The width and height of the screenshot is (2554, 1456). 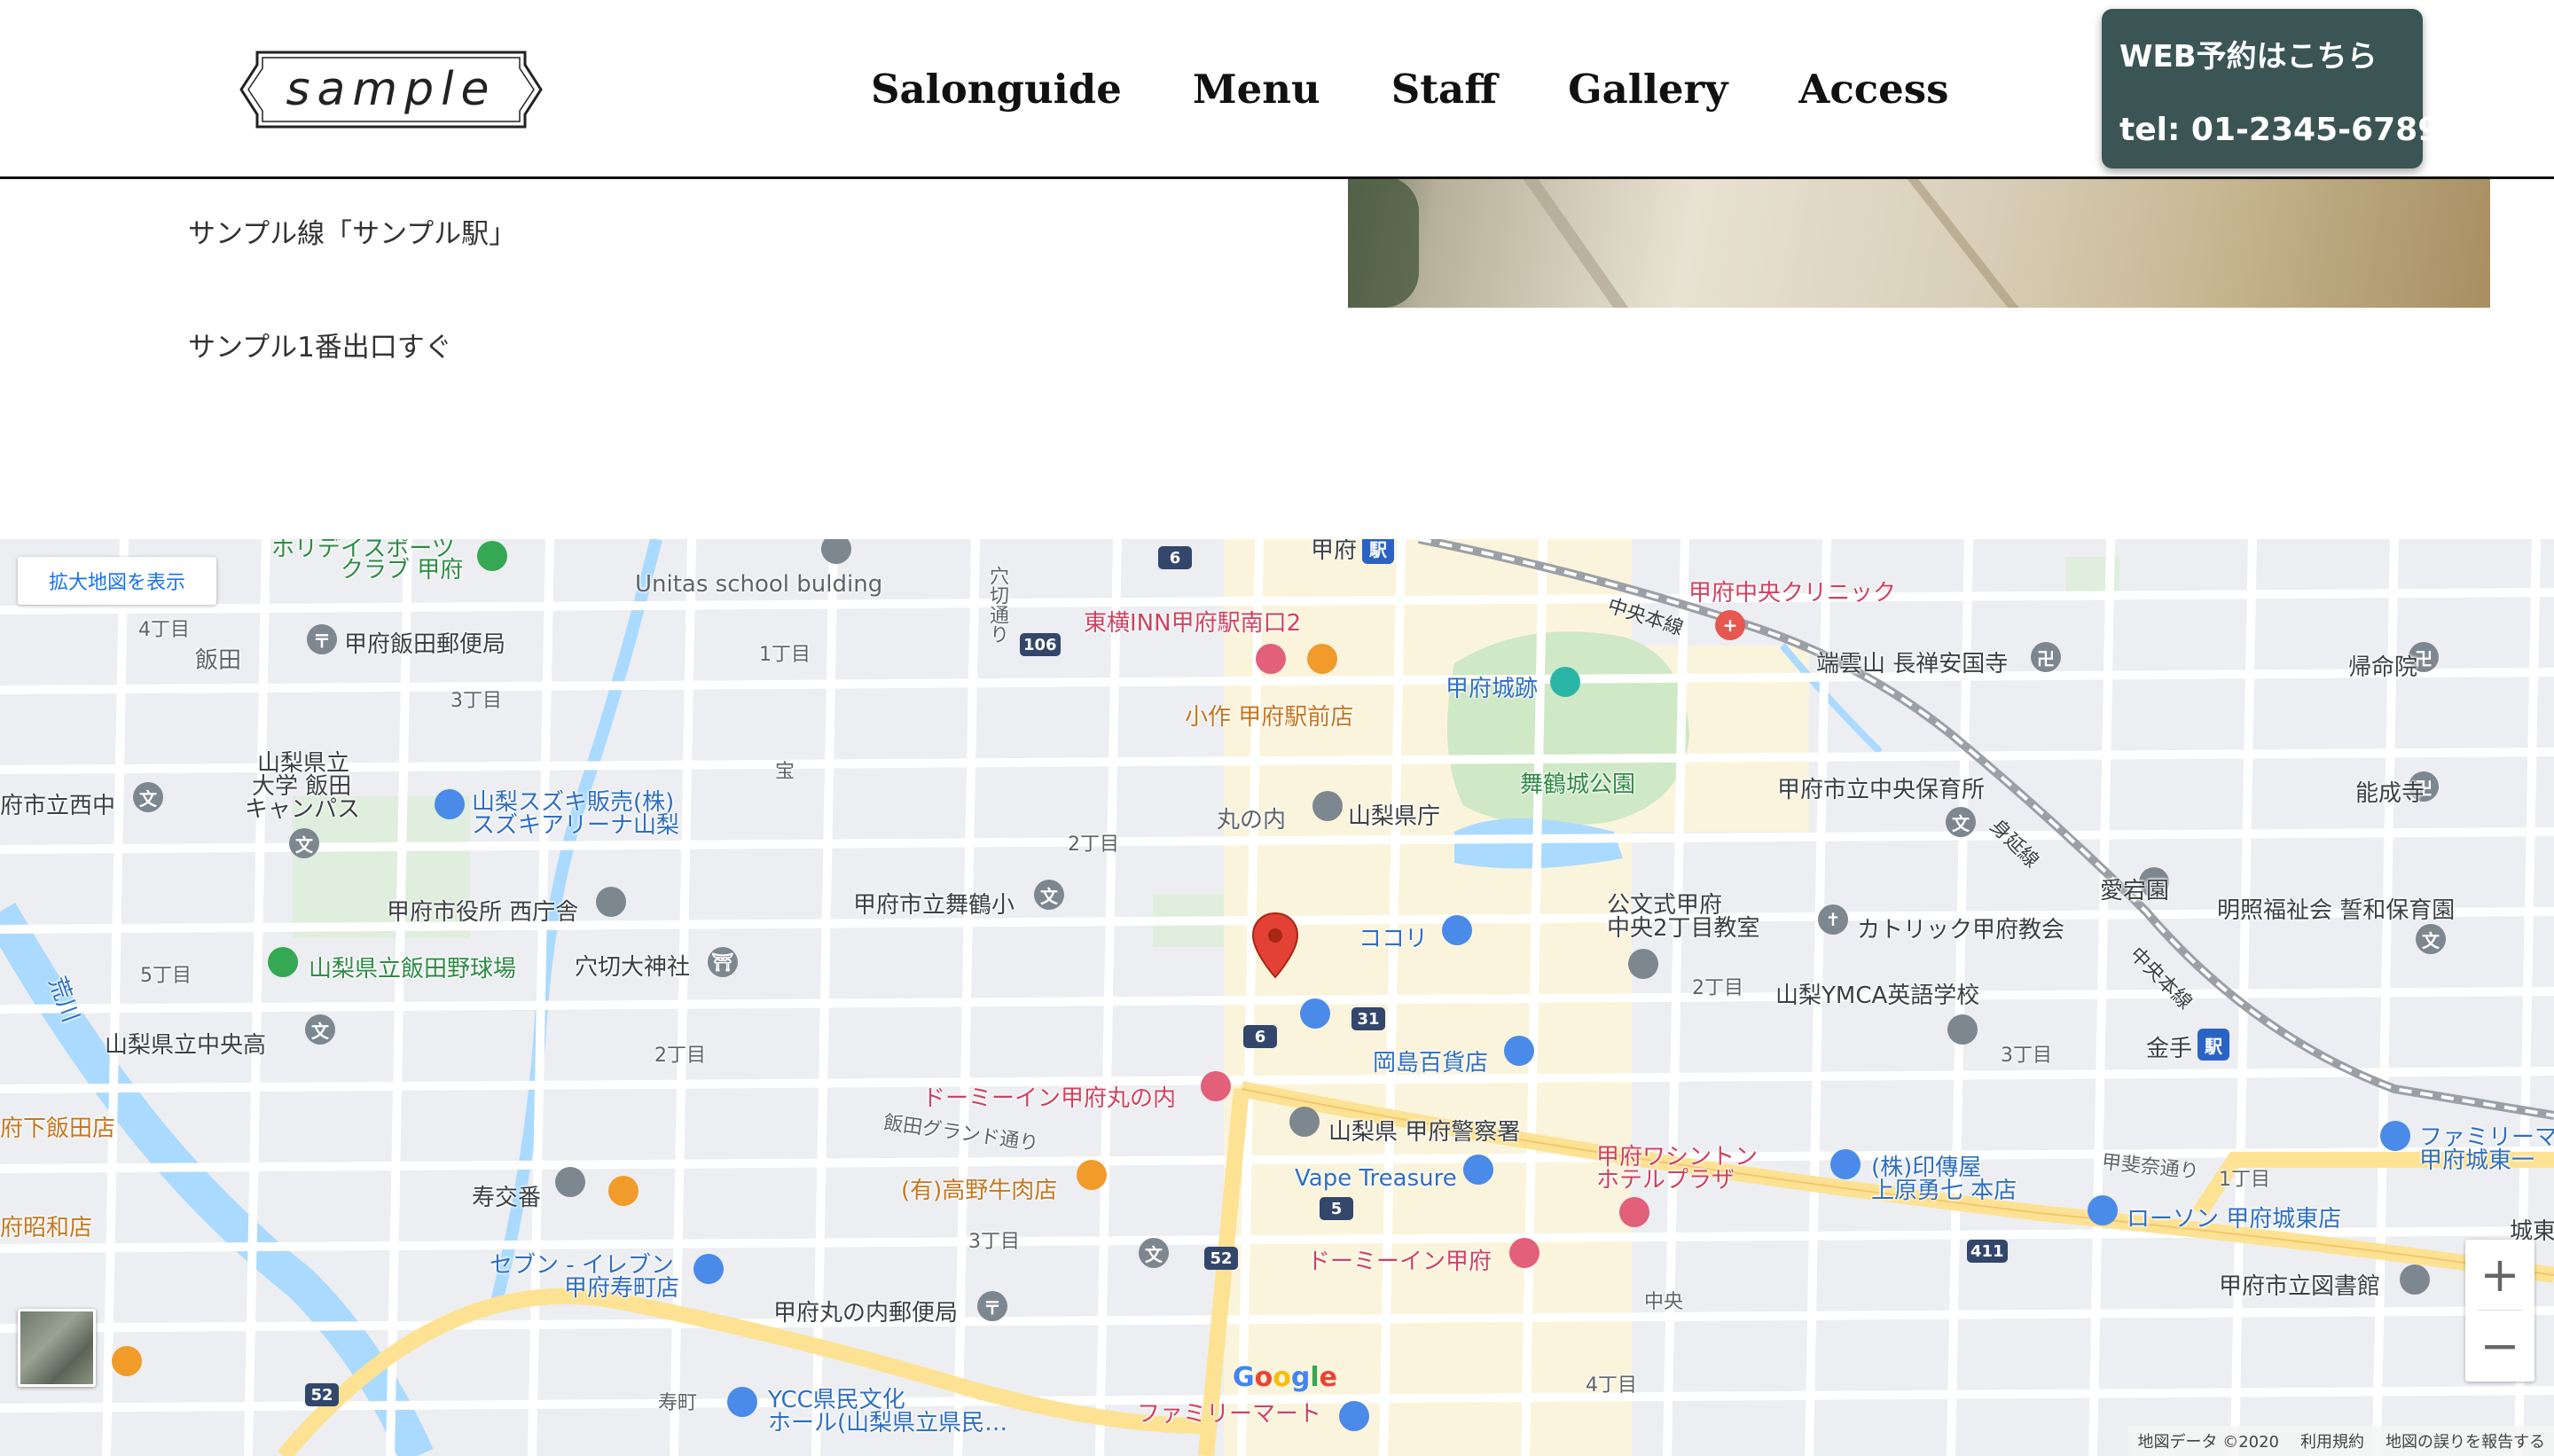 I want to click on satellite-toggle-button, so click(x=57, y=1348).